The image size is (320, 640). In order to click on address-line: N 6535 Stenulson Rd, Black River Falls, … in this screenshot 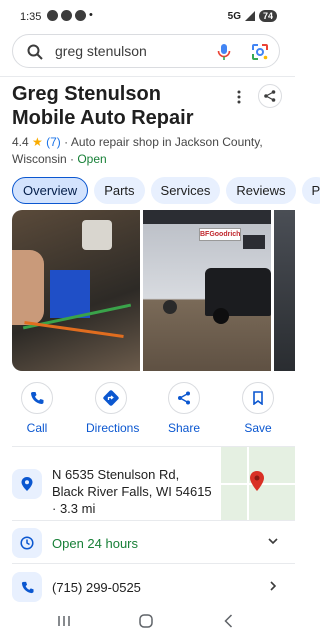, I will do `click(132, 483)`.